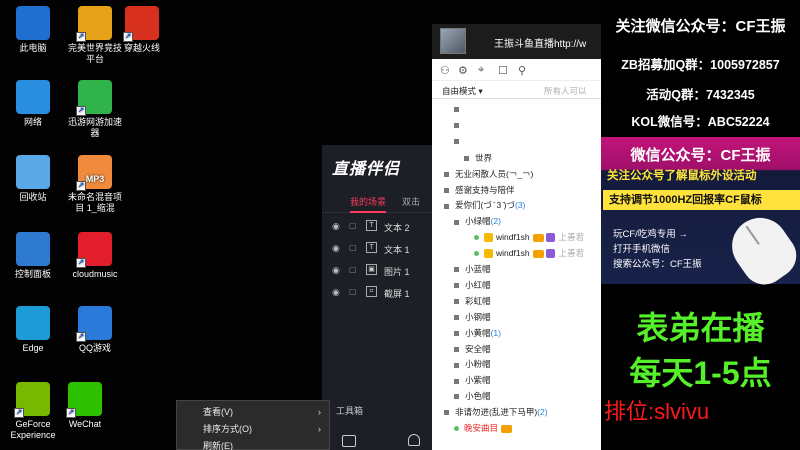  What do you see at coordinates (503, 70) in the screenshot?
I see `chat-icon: ☐` at bounding box center [503, 70].